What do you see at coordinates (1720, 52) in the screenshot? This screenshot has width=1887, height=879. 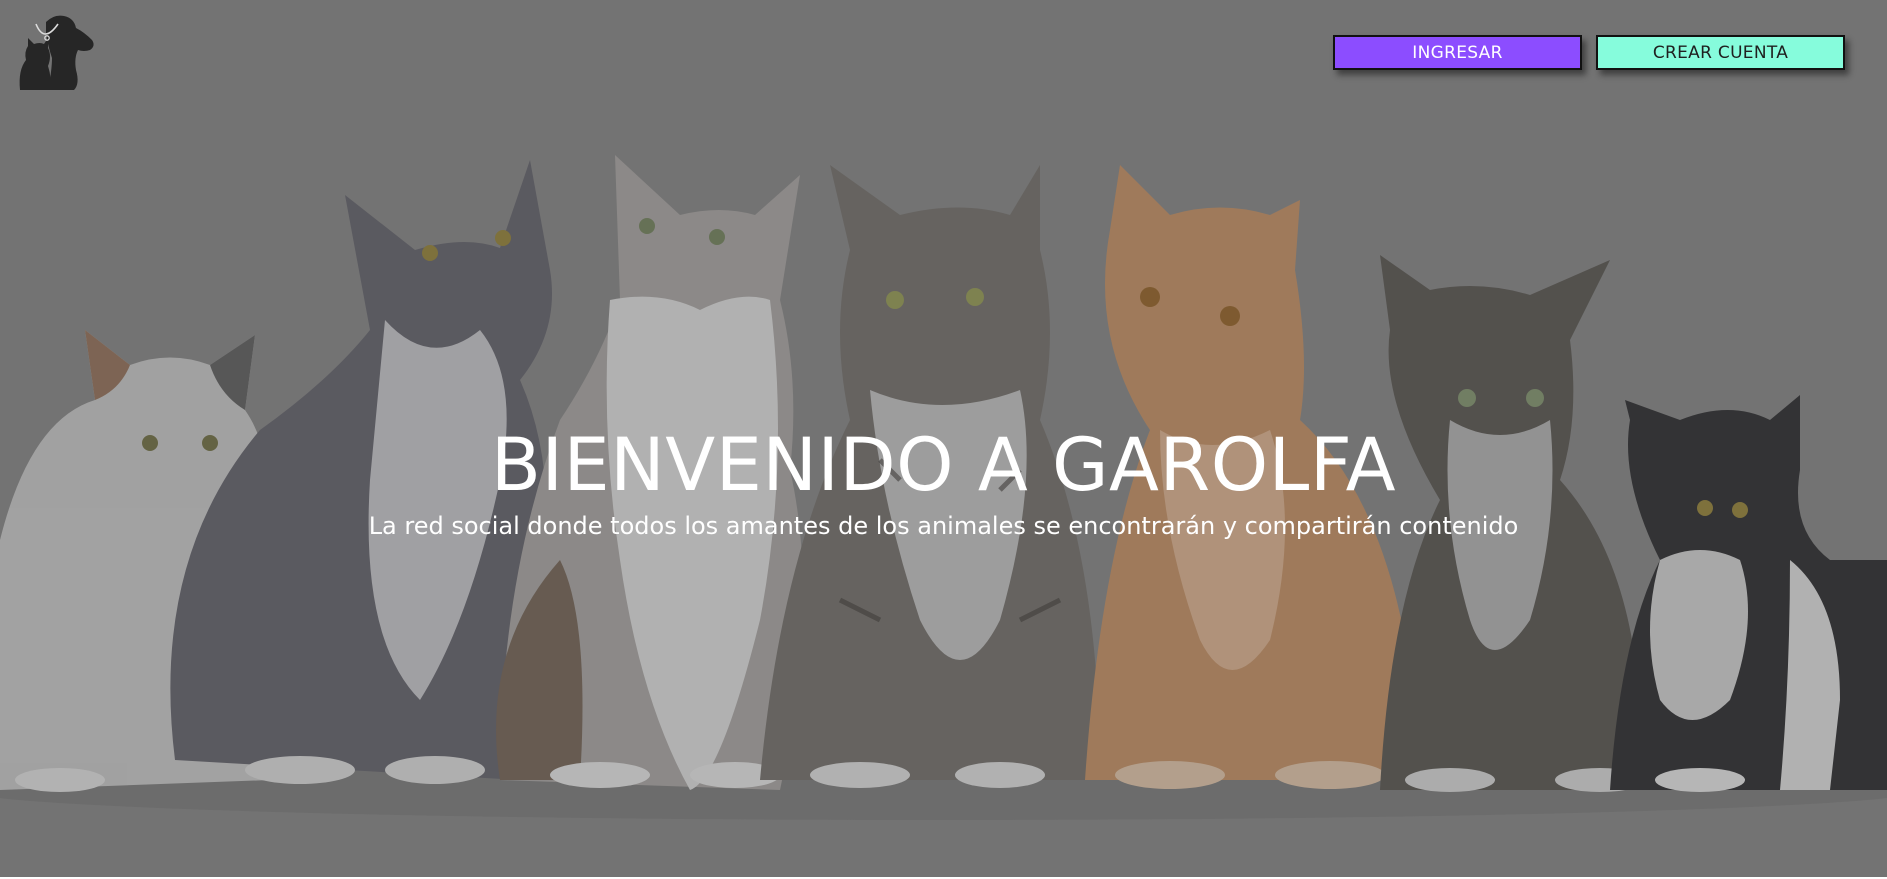 I see `create-account-button: CREAR CUENTA` at bounding box center [1720, 52].